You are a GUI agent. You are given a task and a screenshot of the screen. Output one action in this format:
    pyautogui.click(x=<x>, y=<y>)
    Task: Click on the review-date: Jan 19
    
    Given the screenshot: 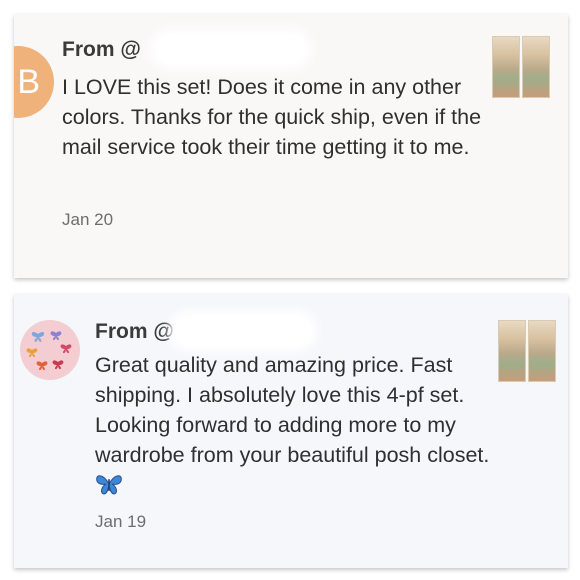 What is the action you would take?
    pyautogui.click(x=121, y=521)
    